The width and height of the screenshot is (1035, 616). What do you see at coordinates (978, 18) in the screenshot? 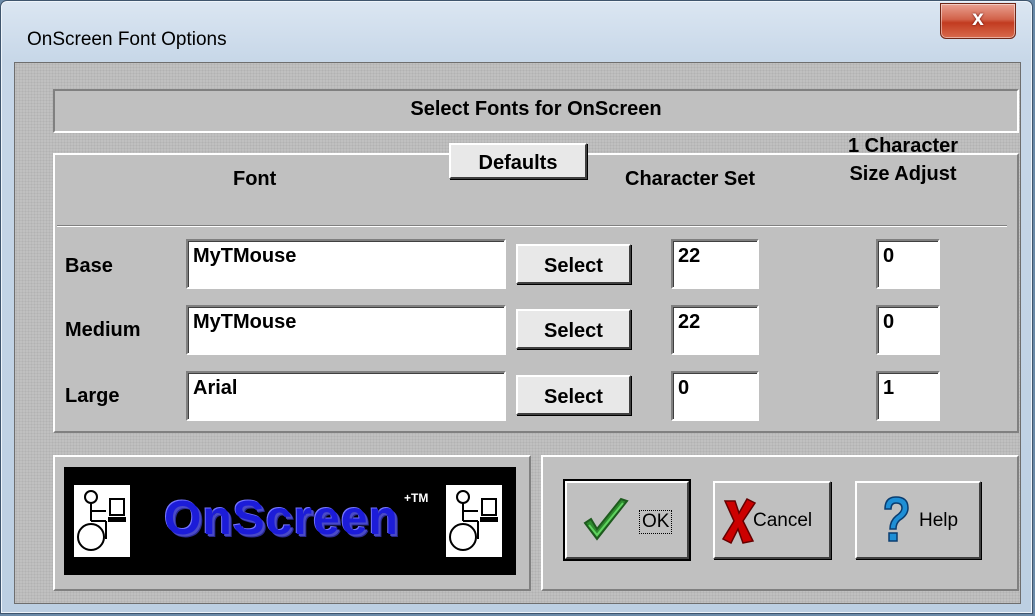
I see `close-icon: x` at bounding box center [978, 18].